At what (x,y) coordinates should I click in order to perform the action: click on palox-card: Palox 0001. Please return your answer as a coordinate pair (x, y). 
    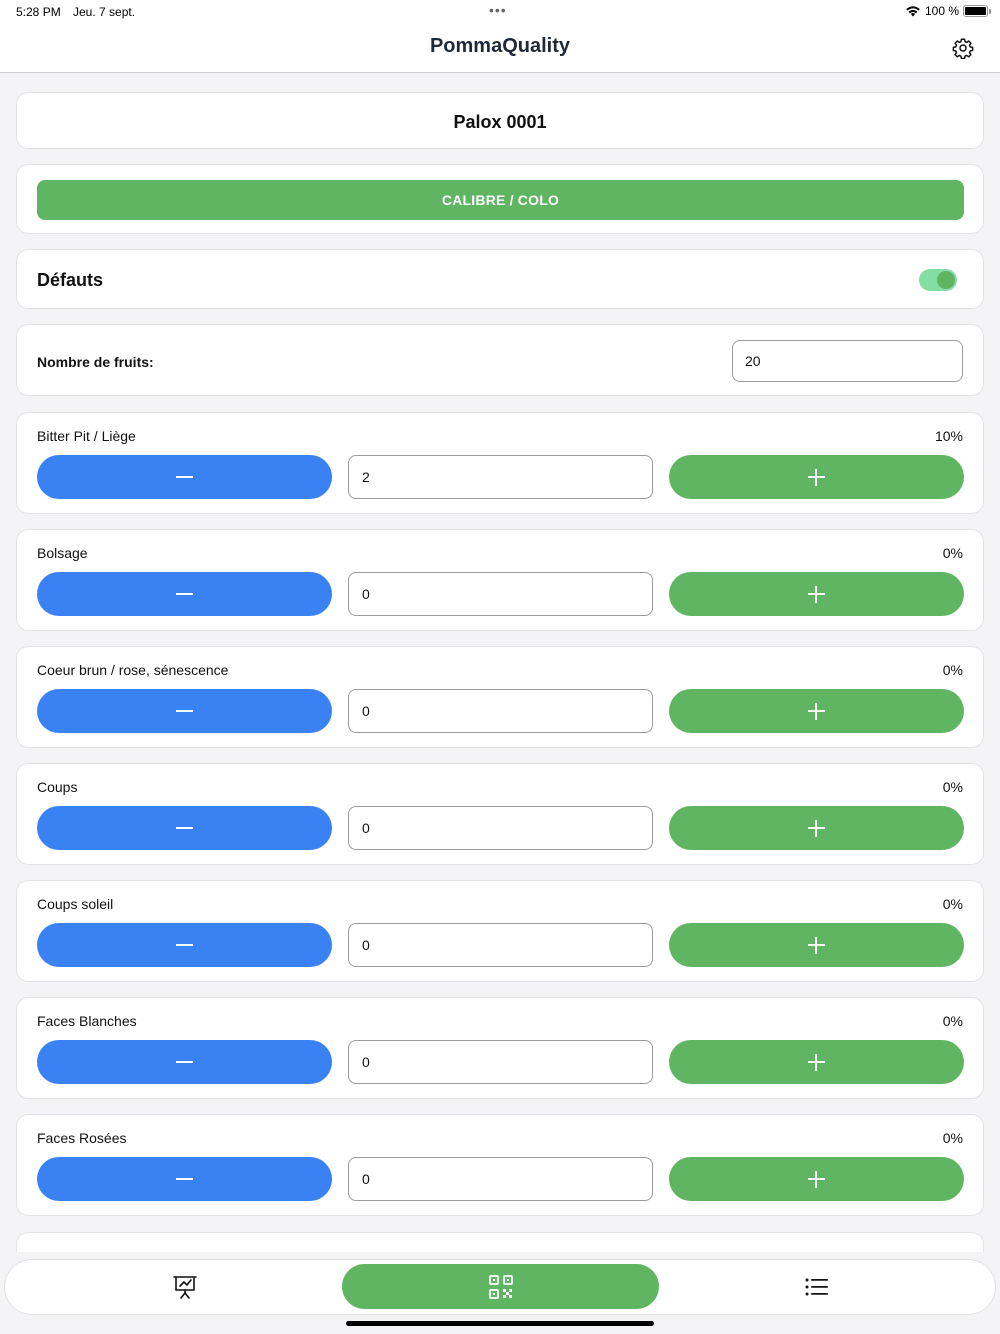
    Looking at the image, I should click on (500, 120).